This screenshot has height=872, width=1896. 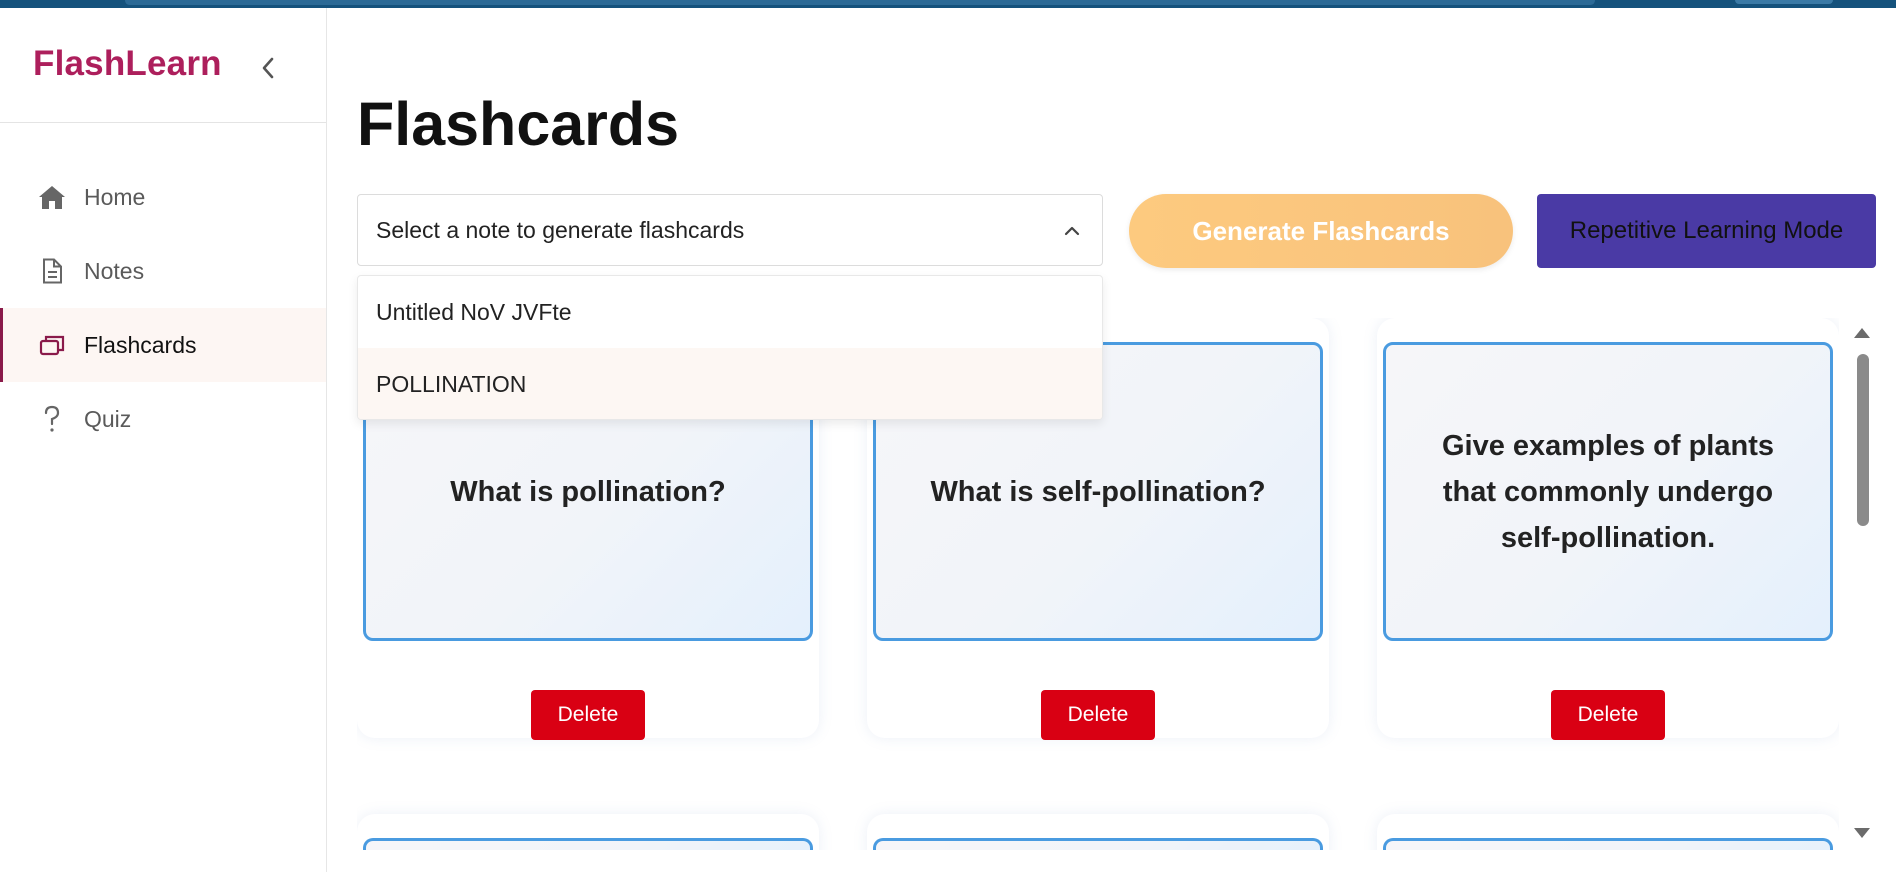 What do you see at coordinates (114, 270) in the screenshot?
I see `sidebar-item-label: Notes` at bounding box center [114, 270].